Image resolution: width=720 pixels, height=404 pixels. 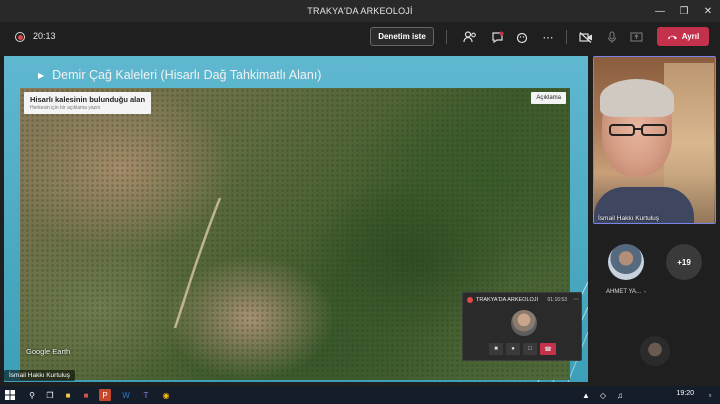 I want to click on mini-meeting-window: TRAKYA'DA ARKEOLOJİ 01:16:53 ⋯ ■ ● □ ☎, so click(x=522, y=326).